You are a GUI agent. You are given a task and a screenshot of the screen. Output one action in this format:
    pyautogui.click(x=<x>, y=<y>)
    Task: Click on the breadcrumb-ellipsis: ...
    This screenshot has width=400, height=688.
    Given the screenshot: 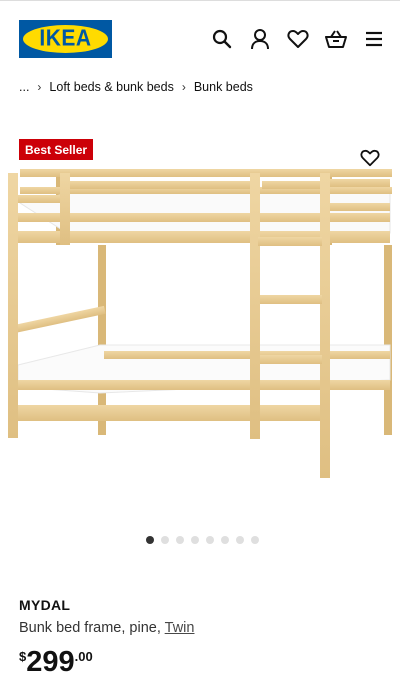 What is the action you would take?
    pyautogui.click(x=24, y=87)
    